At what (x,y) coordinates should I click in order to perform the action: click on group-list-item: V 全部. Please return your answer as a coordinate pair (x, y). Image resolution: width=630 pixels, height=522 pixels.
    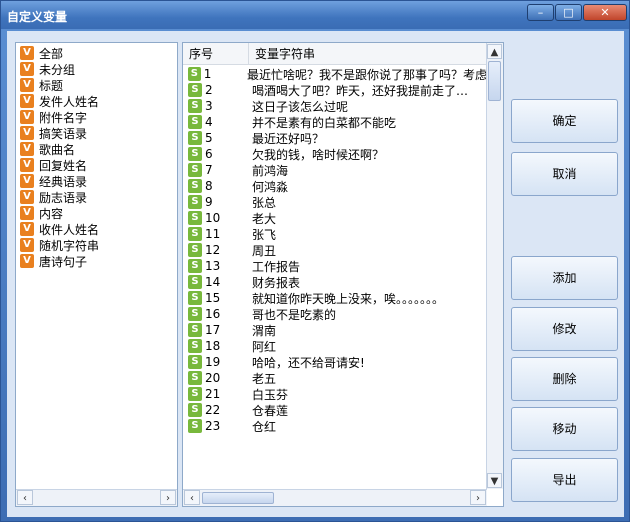
    Looking at the image, I should click on (96, 53).